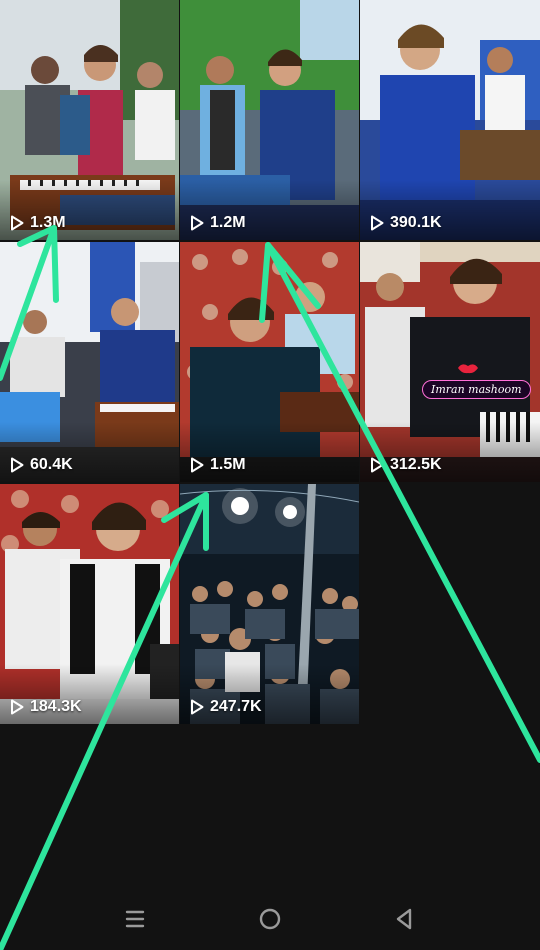 The height and width of the screenshot is (950, 540). I want to click on view-count-text: 247.7K, so click(236, 706).